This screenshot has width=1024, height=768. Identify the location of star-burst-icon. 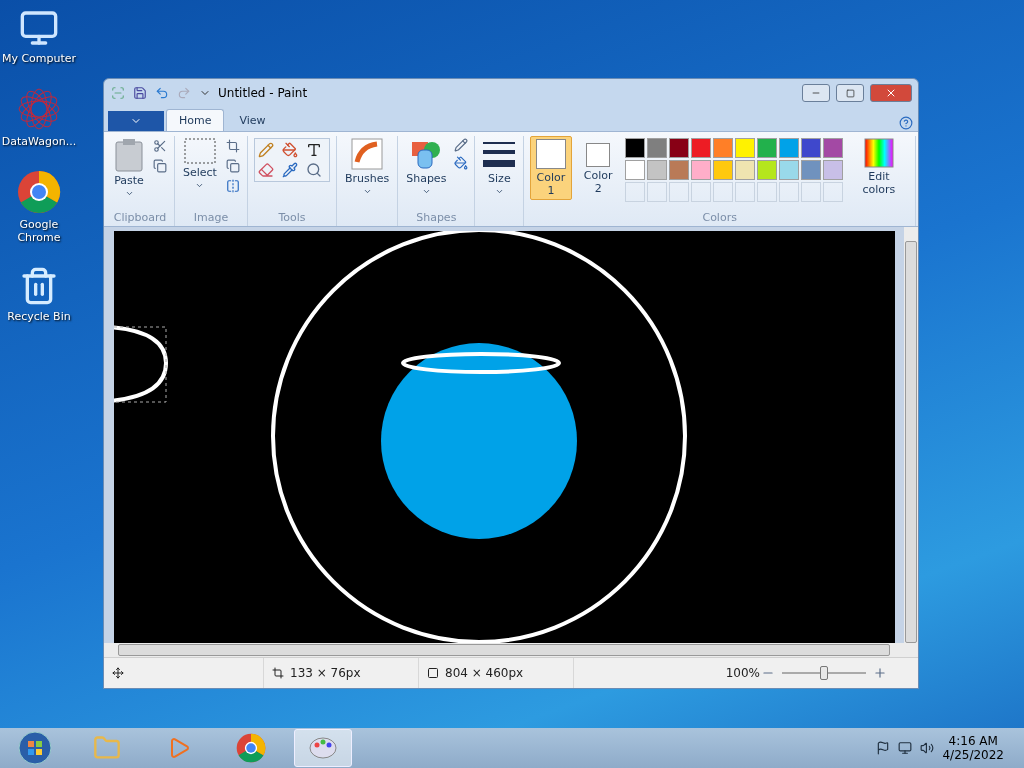
(39, 109).